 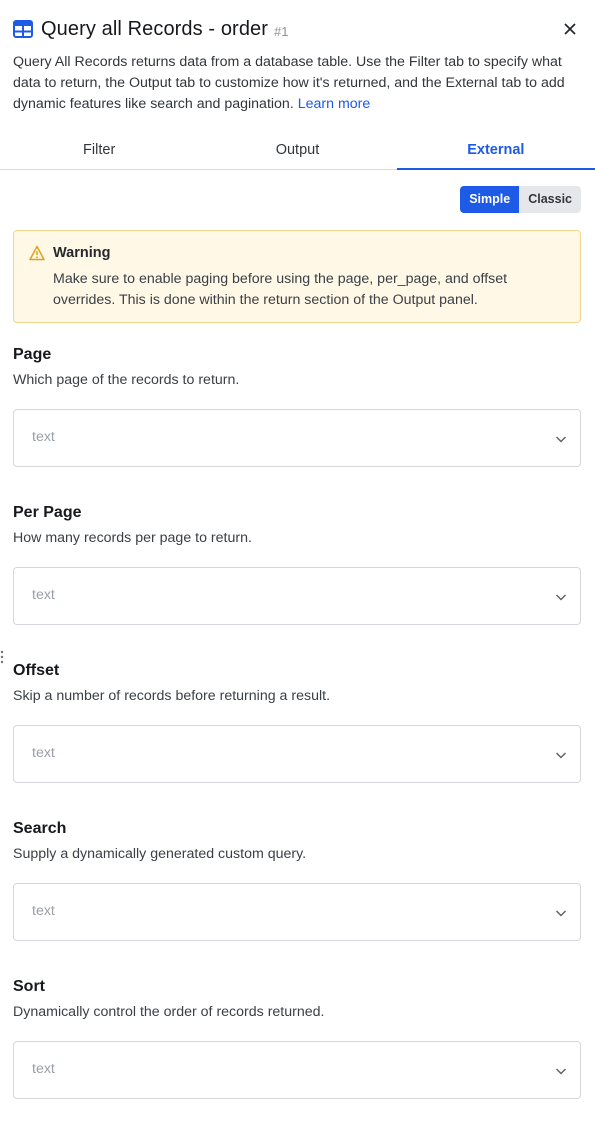 What do you see at coordinates (334, 104) in the screenshot?
I see `learn-more-link: Learn more` at bounding box center [334, 104].